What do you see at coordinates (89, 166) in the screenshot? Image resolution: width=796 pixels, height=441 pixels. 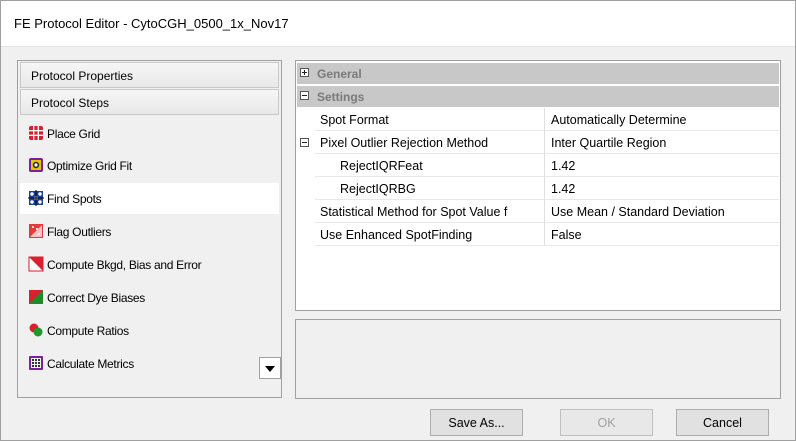 I see `step-label: Optimize Grid Fit` at bounding box center [89, 166].